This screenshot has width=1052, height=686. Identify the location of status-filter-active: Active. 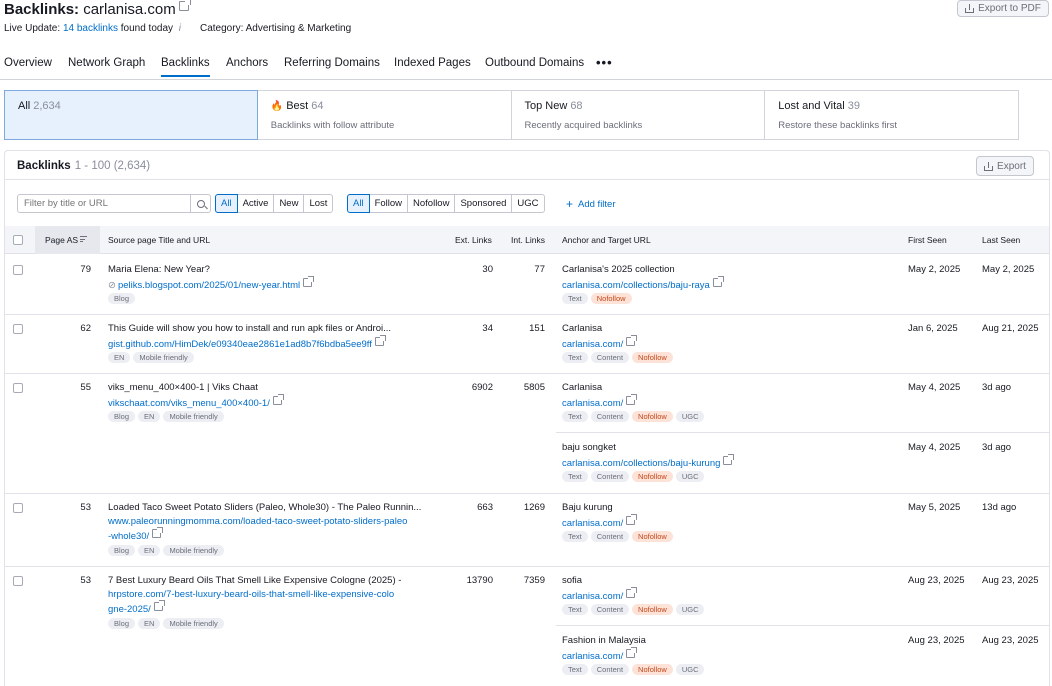
(256, 203).